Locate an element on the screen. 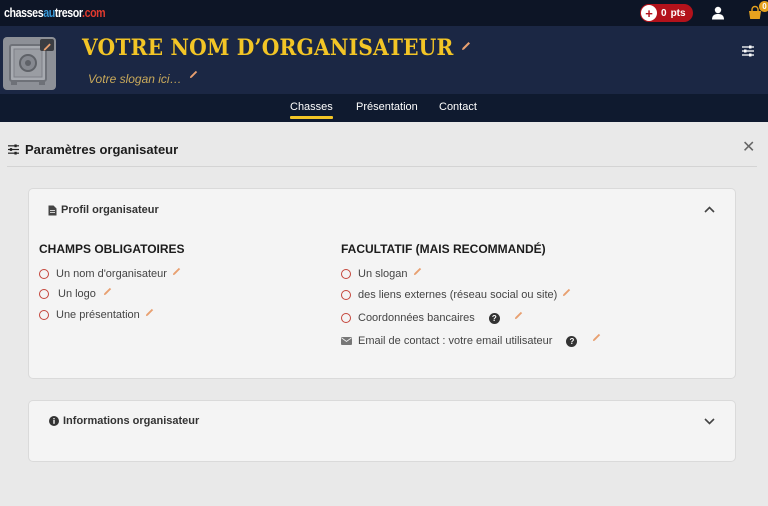  info-card-header: Informations organisateur is located at coordinates (124, 421).